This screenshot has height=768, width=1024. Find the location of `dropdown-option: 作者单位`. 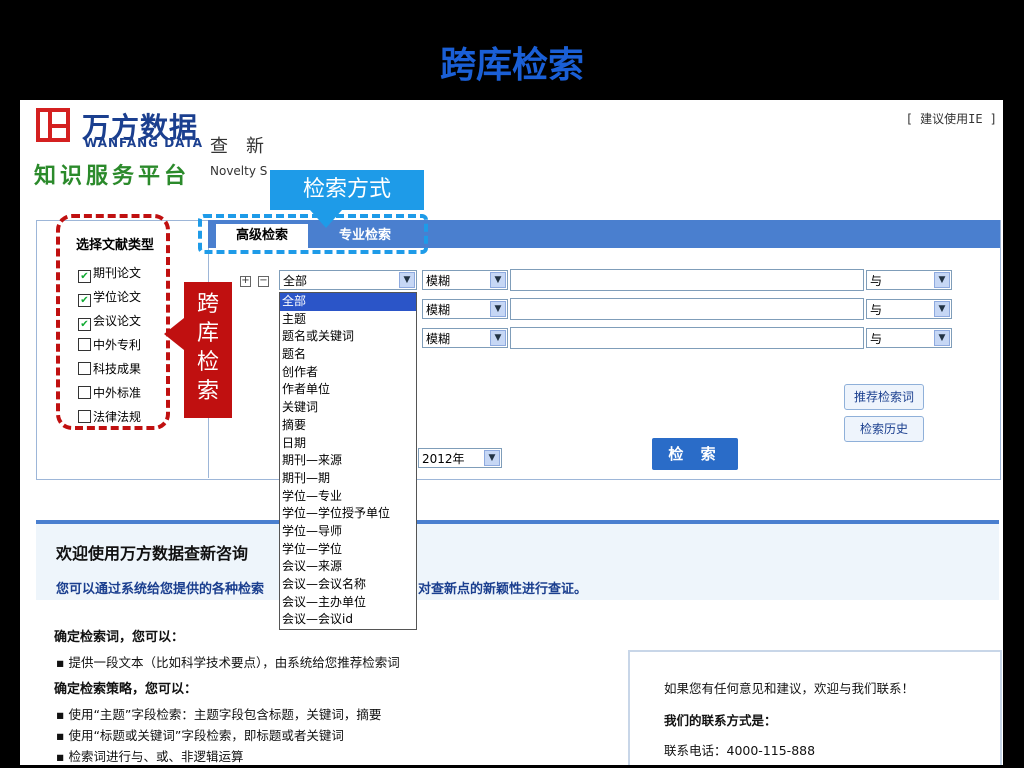

dropdown-option: 作者单位 is located at coordinates (348, 390).